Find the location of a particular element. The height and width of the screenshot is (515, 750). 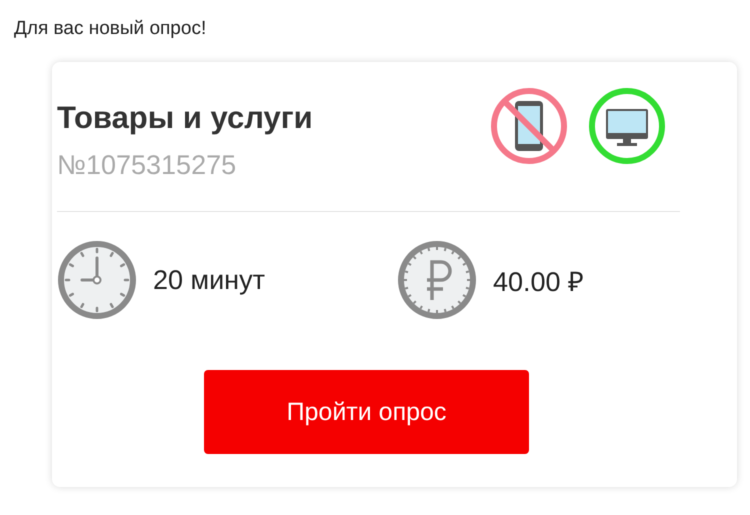

clock-icon is located at coordinates (97, 280).